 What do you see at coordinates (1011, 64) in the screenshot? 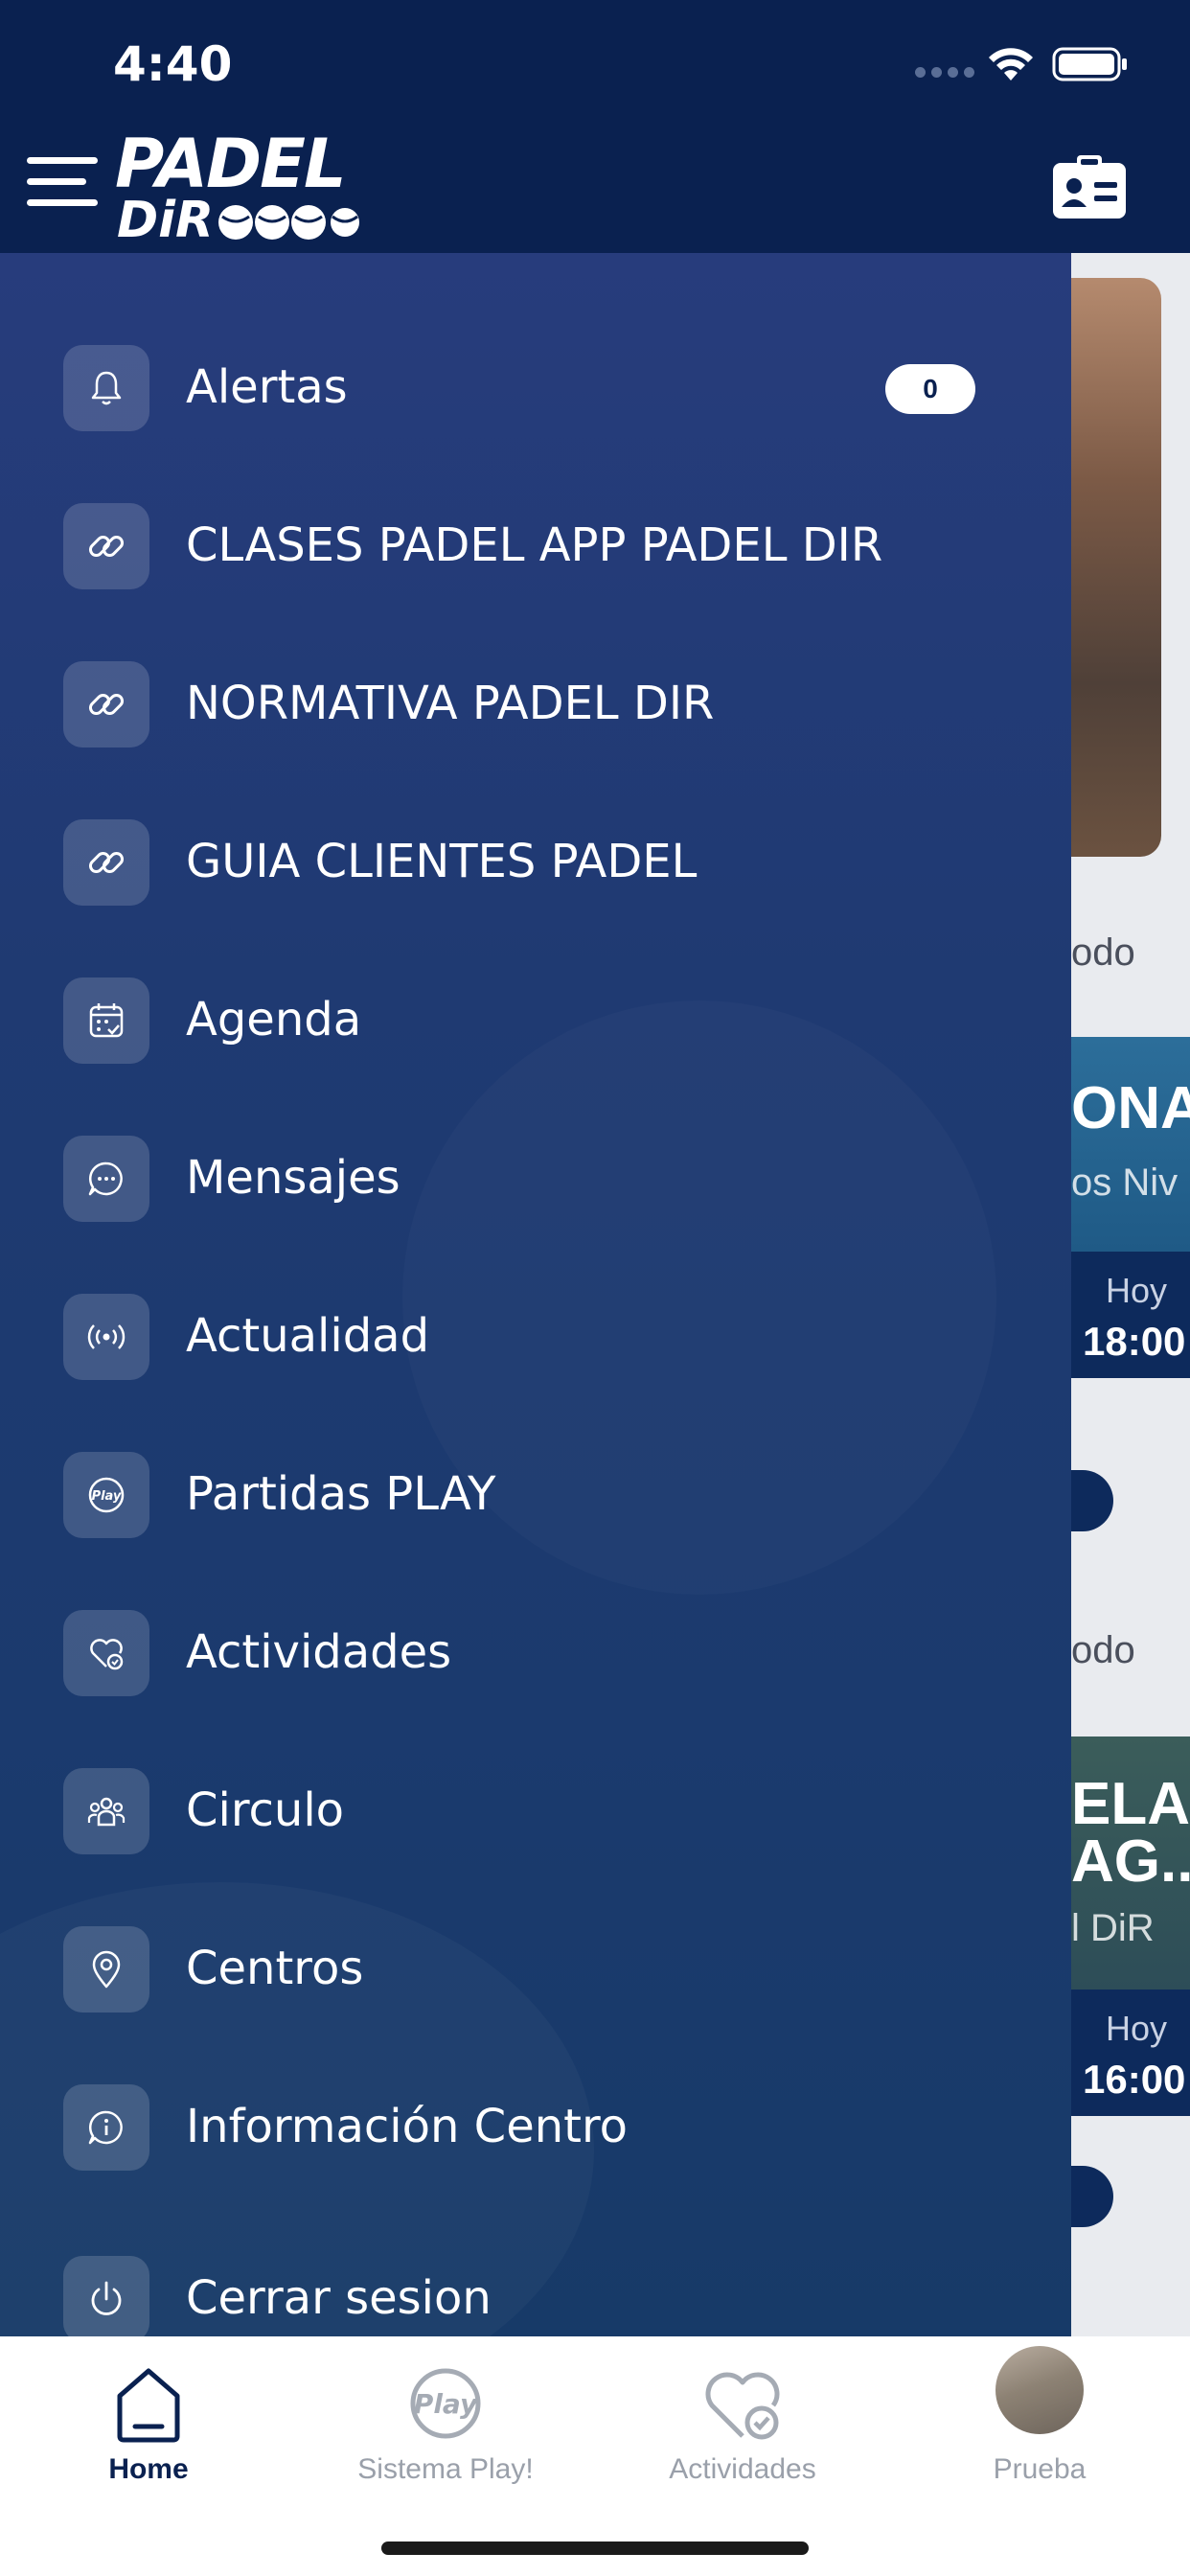
I see `wifi-icon` at bounding box center [1011, 64].